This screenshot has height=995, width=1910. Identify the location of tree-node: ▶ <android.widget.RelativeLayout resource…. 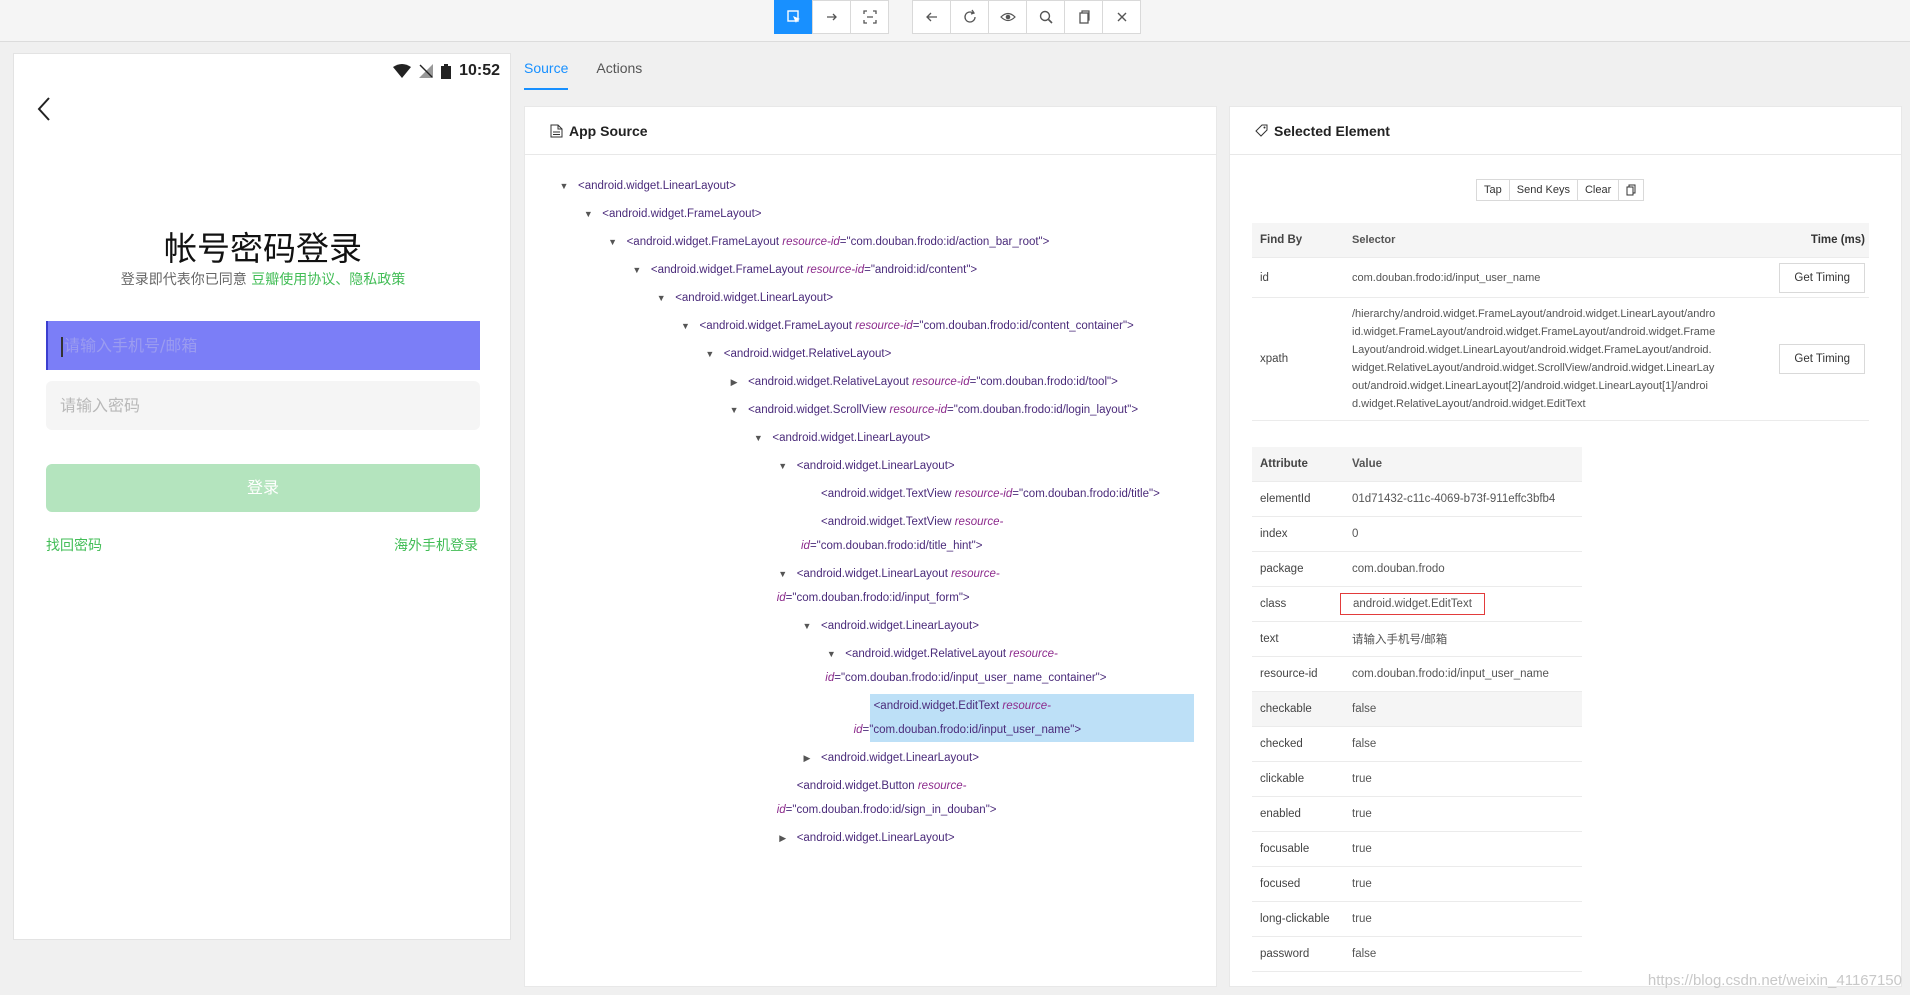
(924, 382).